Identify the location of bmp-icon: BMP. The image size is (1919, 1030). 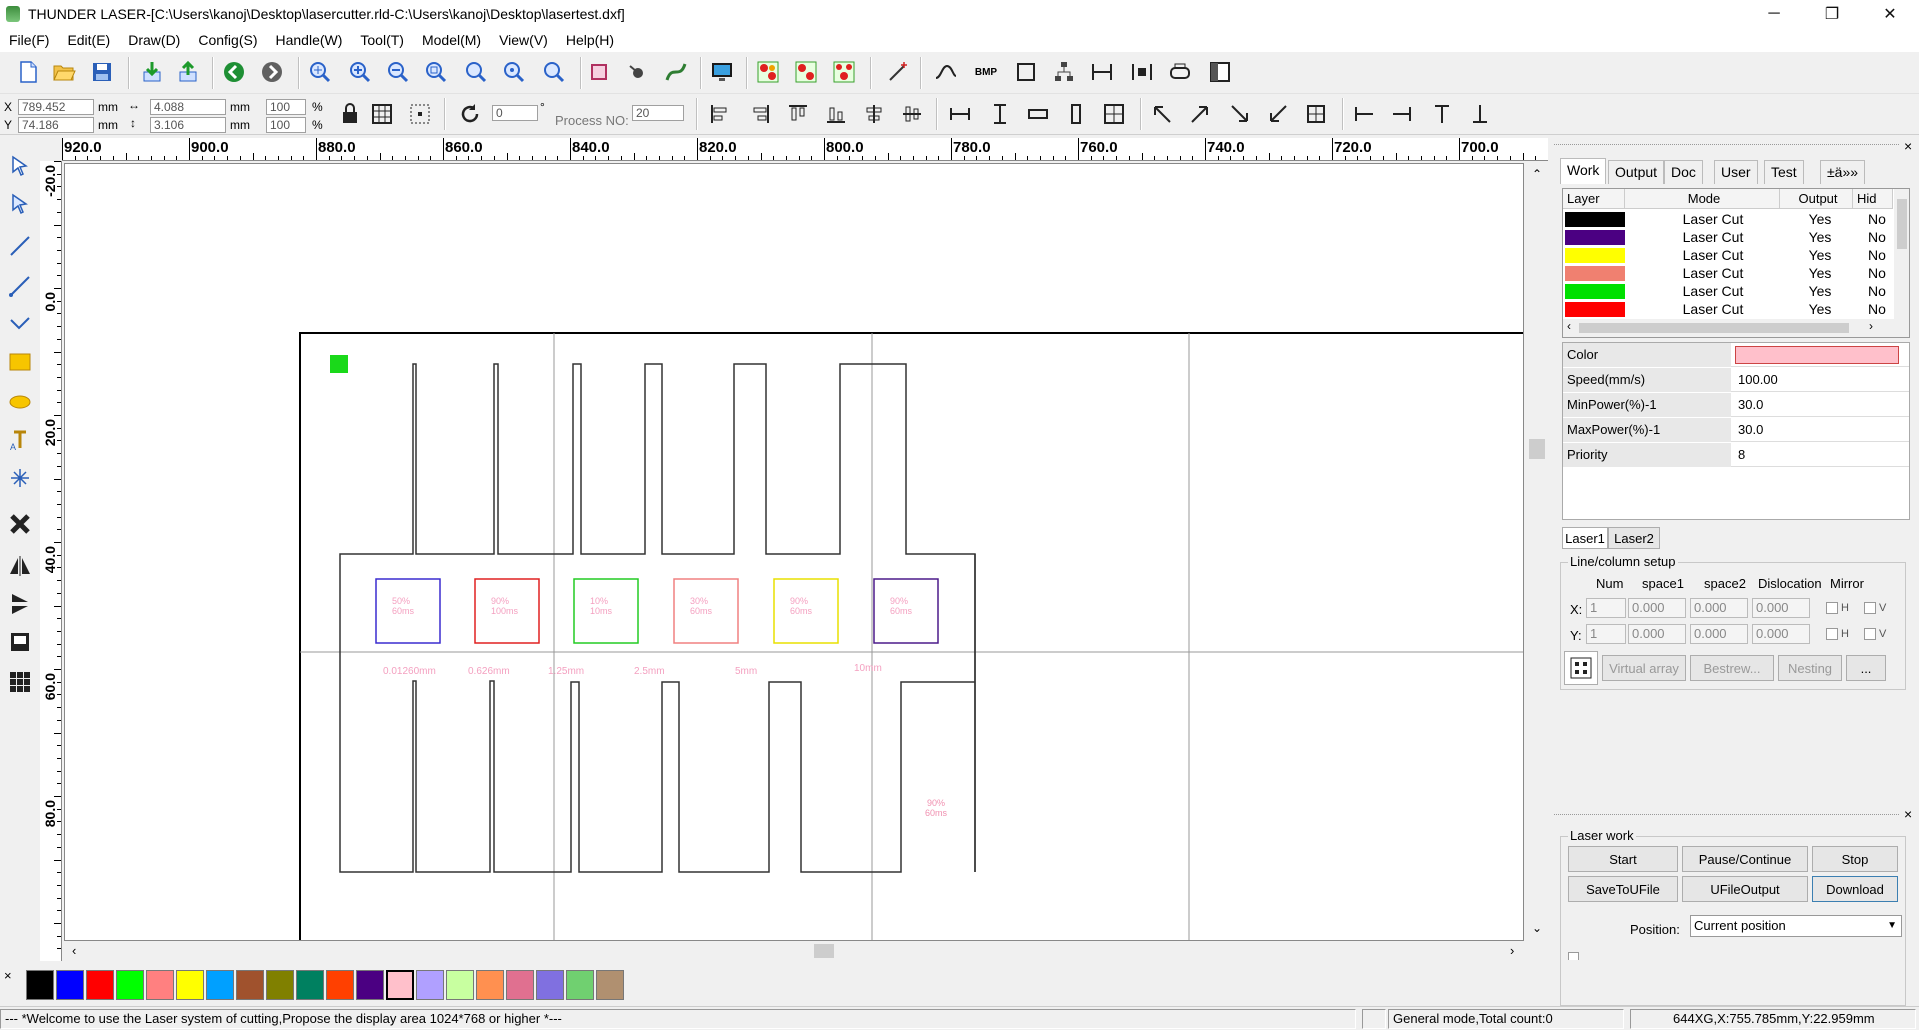
(986, 72).